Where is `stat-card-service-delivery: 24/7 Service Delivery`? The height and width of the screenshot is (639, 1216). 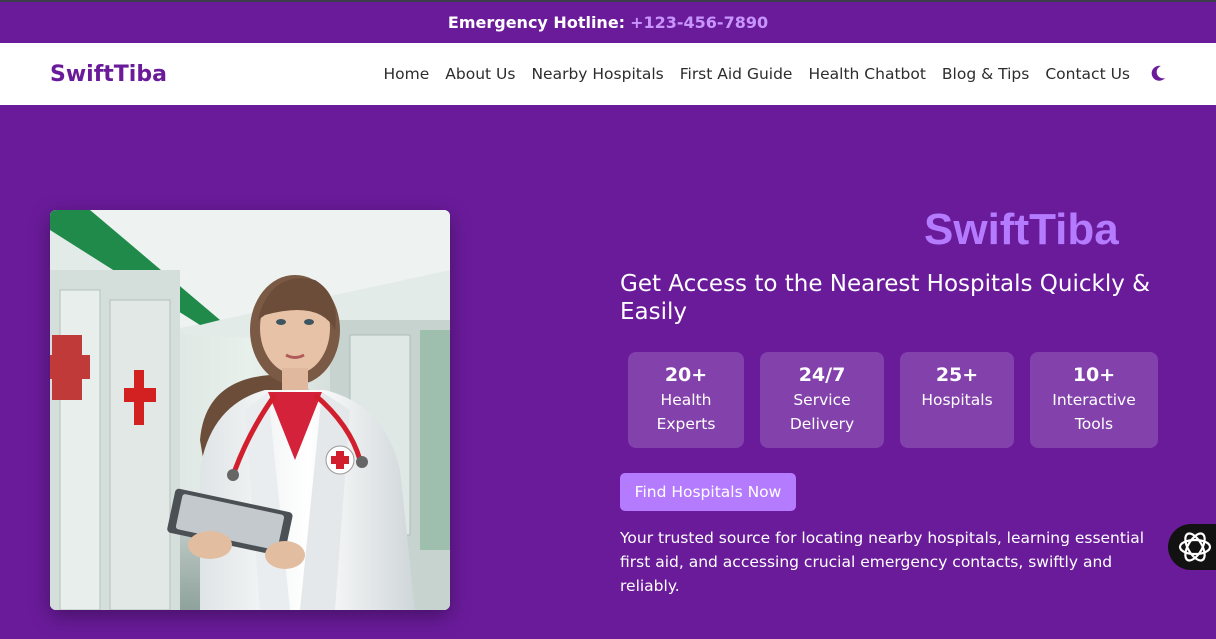
stat-card-service-delivery: 24/7 Service Delivery is located at coordinates (822, 400).